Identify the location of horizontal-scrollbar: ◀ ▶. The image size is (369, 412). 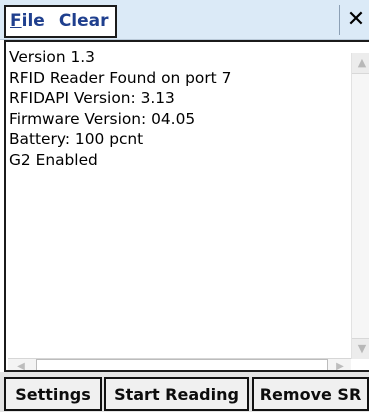
(179, 364).